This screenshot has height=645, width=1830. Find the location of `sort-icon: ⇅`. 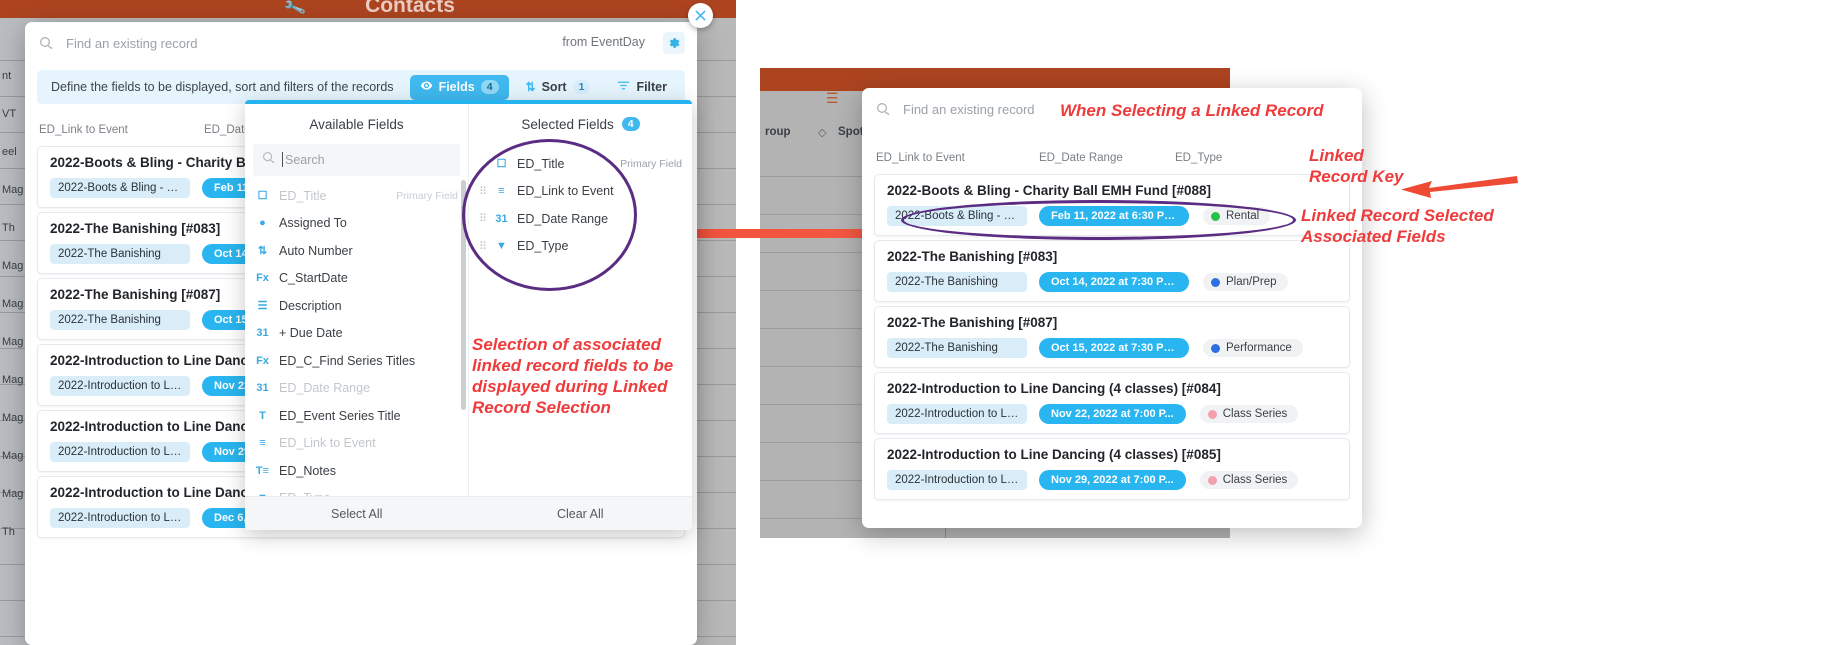

sort-icon: ⇅ is located at coordinates (530, 87).